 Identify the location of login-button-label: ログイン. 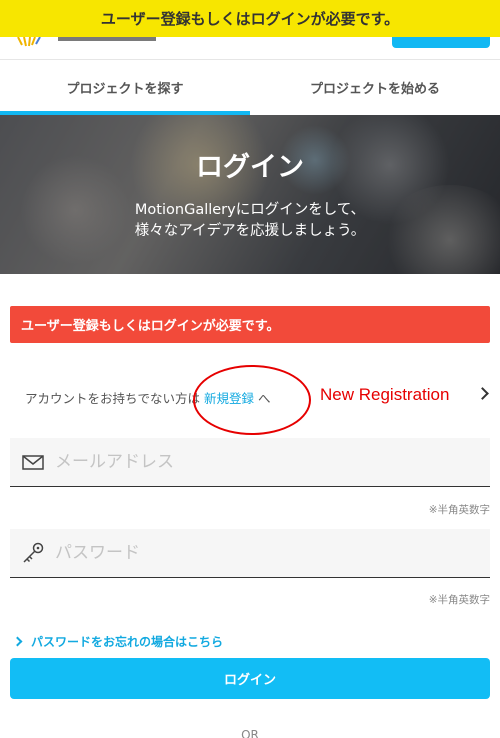
(249, 680).